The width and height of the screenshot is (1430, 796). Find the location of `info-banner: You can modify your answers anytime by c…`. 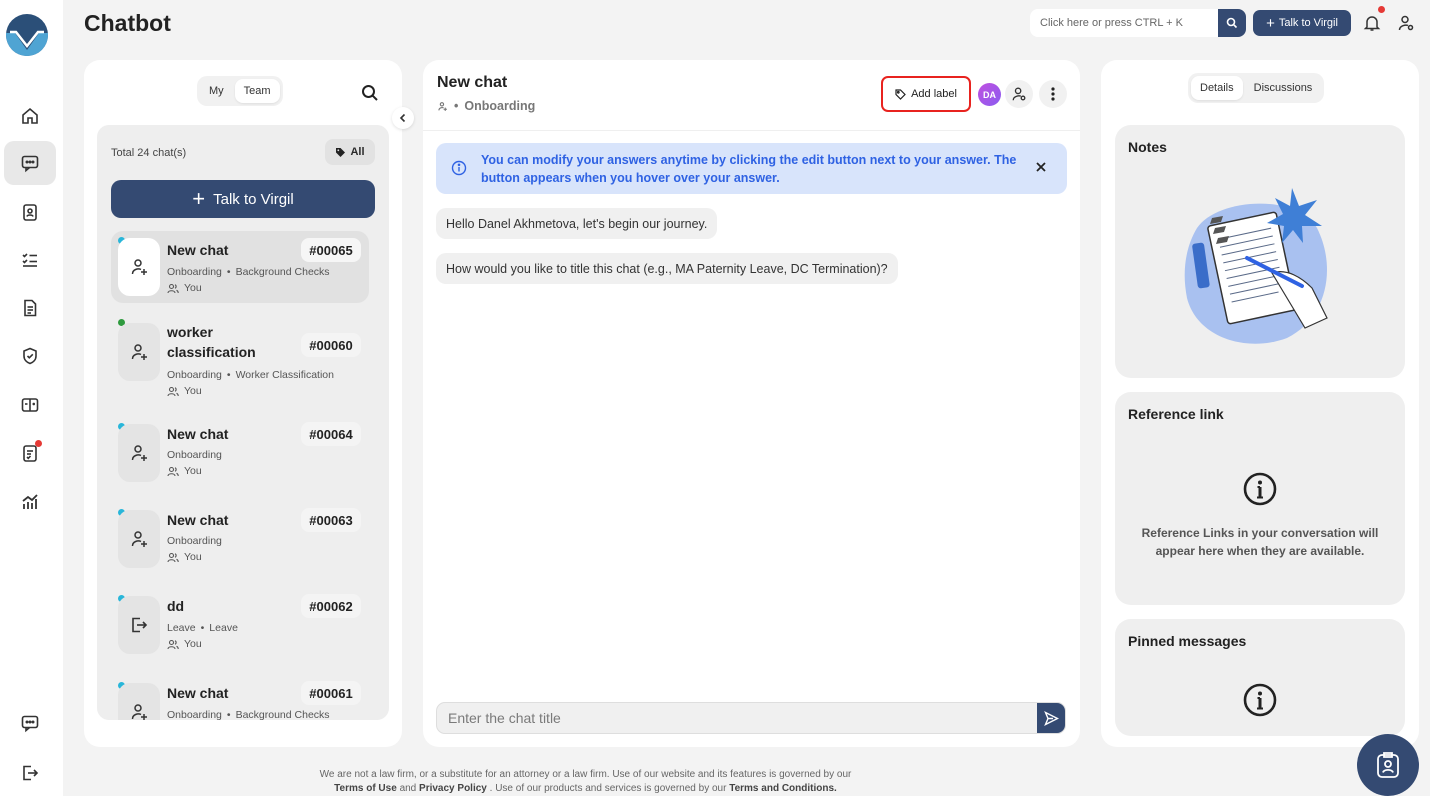

info-banner: You can modify your answers anytime by c… is located at coordinates (751, 168).